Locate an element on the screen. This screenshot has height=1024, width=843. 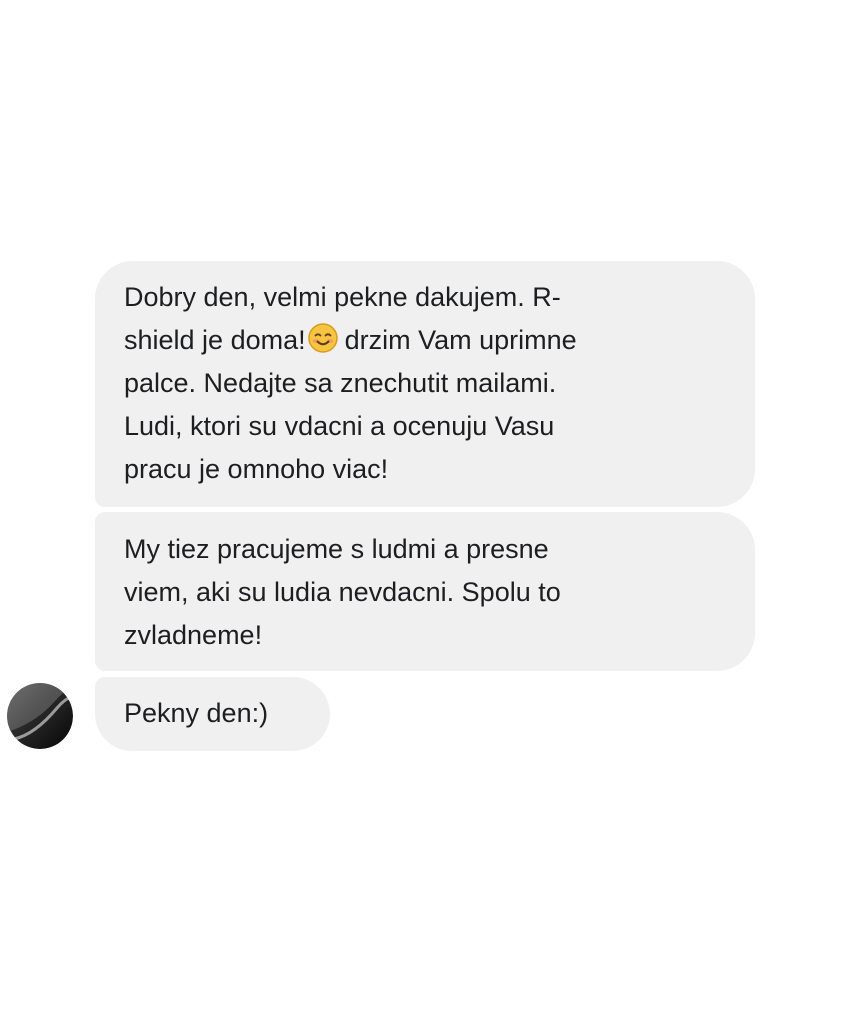
message-text: shield je doma! is located at coordinates (215, 340).